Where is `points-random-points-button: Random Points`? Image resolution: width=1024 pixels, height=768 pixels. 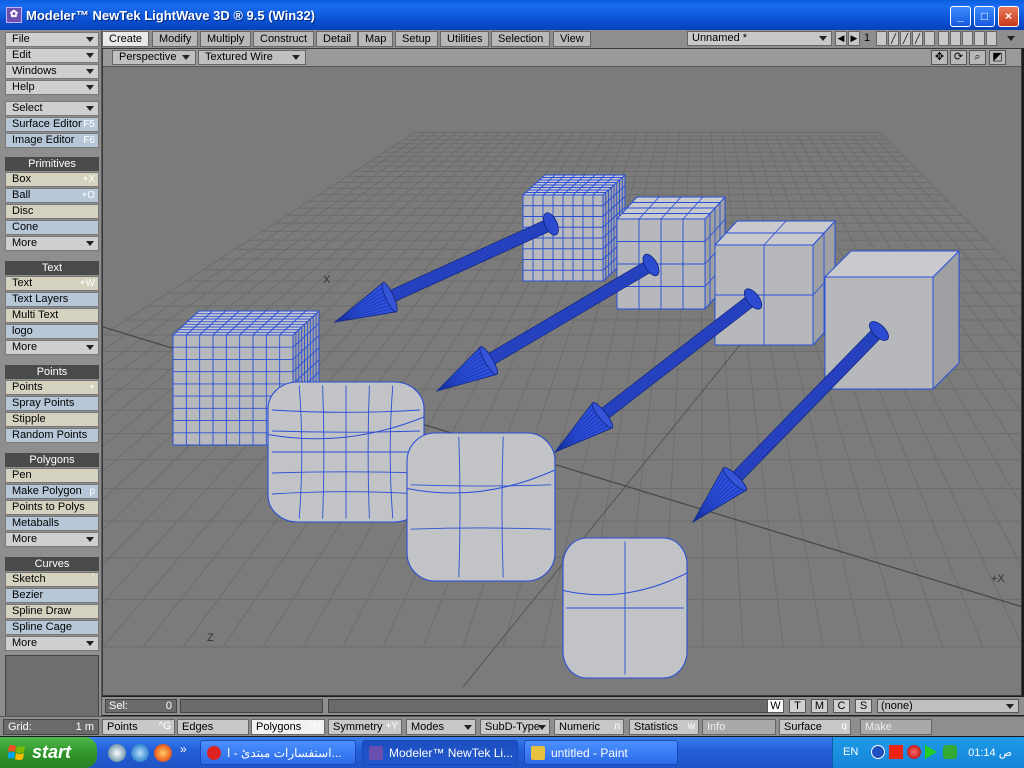
points-random-points-button: Random Points is located at coordinates (52, 435).